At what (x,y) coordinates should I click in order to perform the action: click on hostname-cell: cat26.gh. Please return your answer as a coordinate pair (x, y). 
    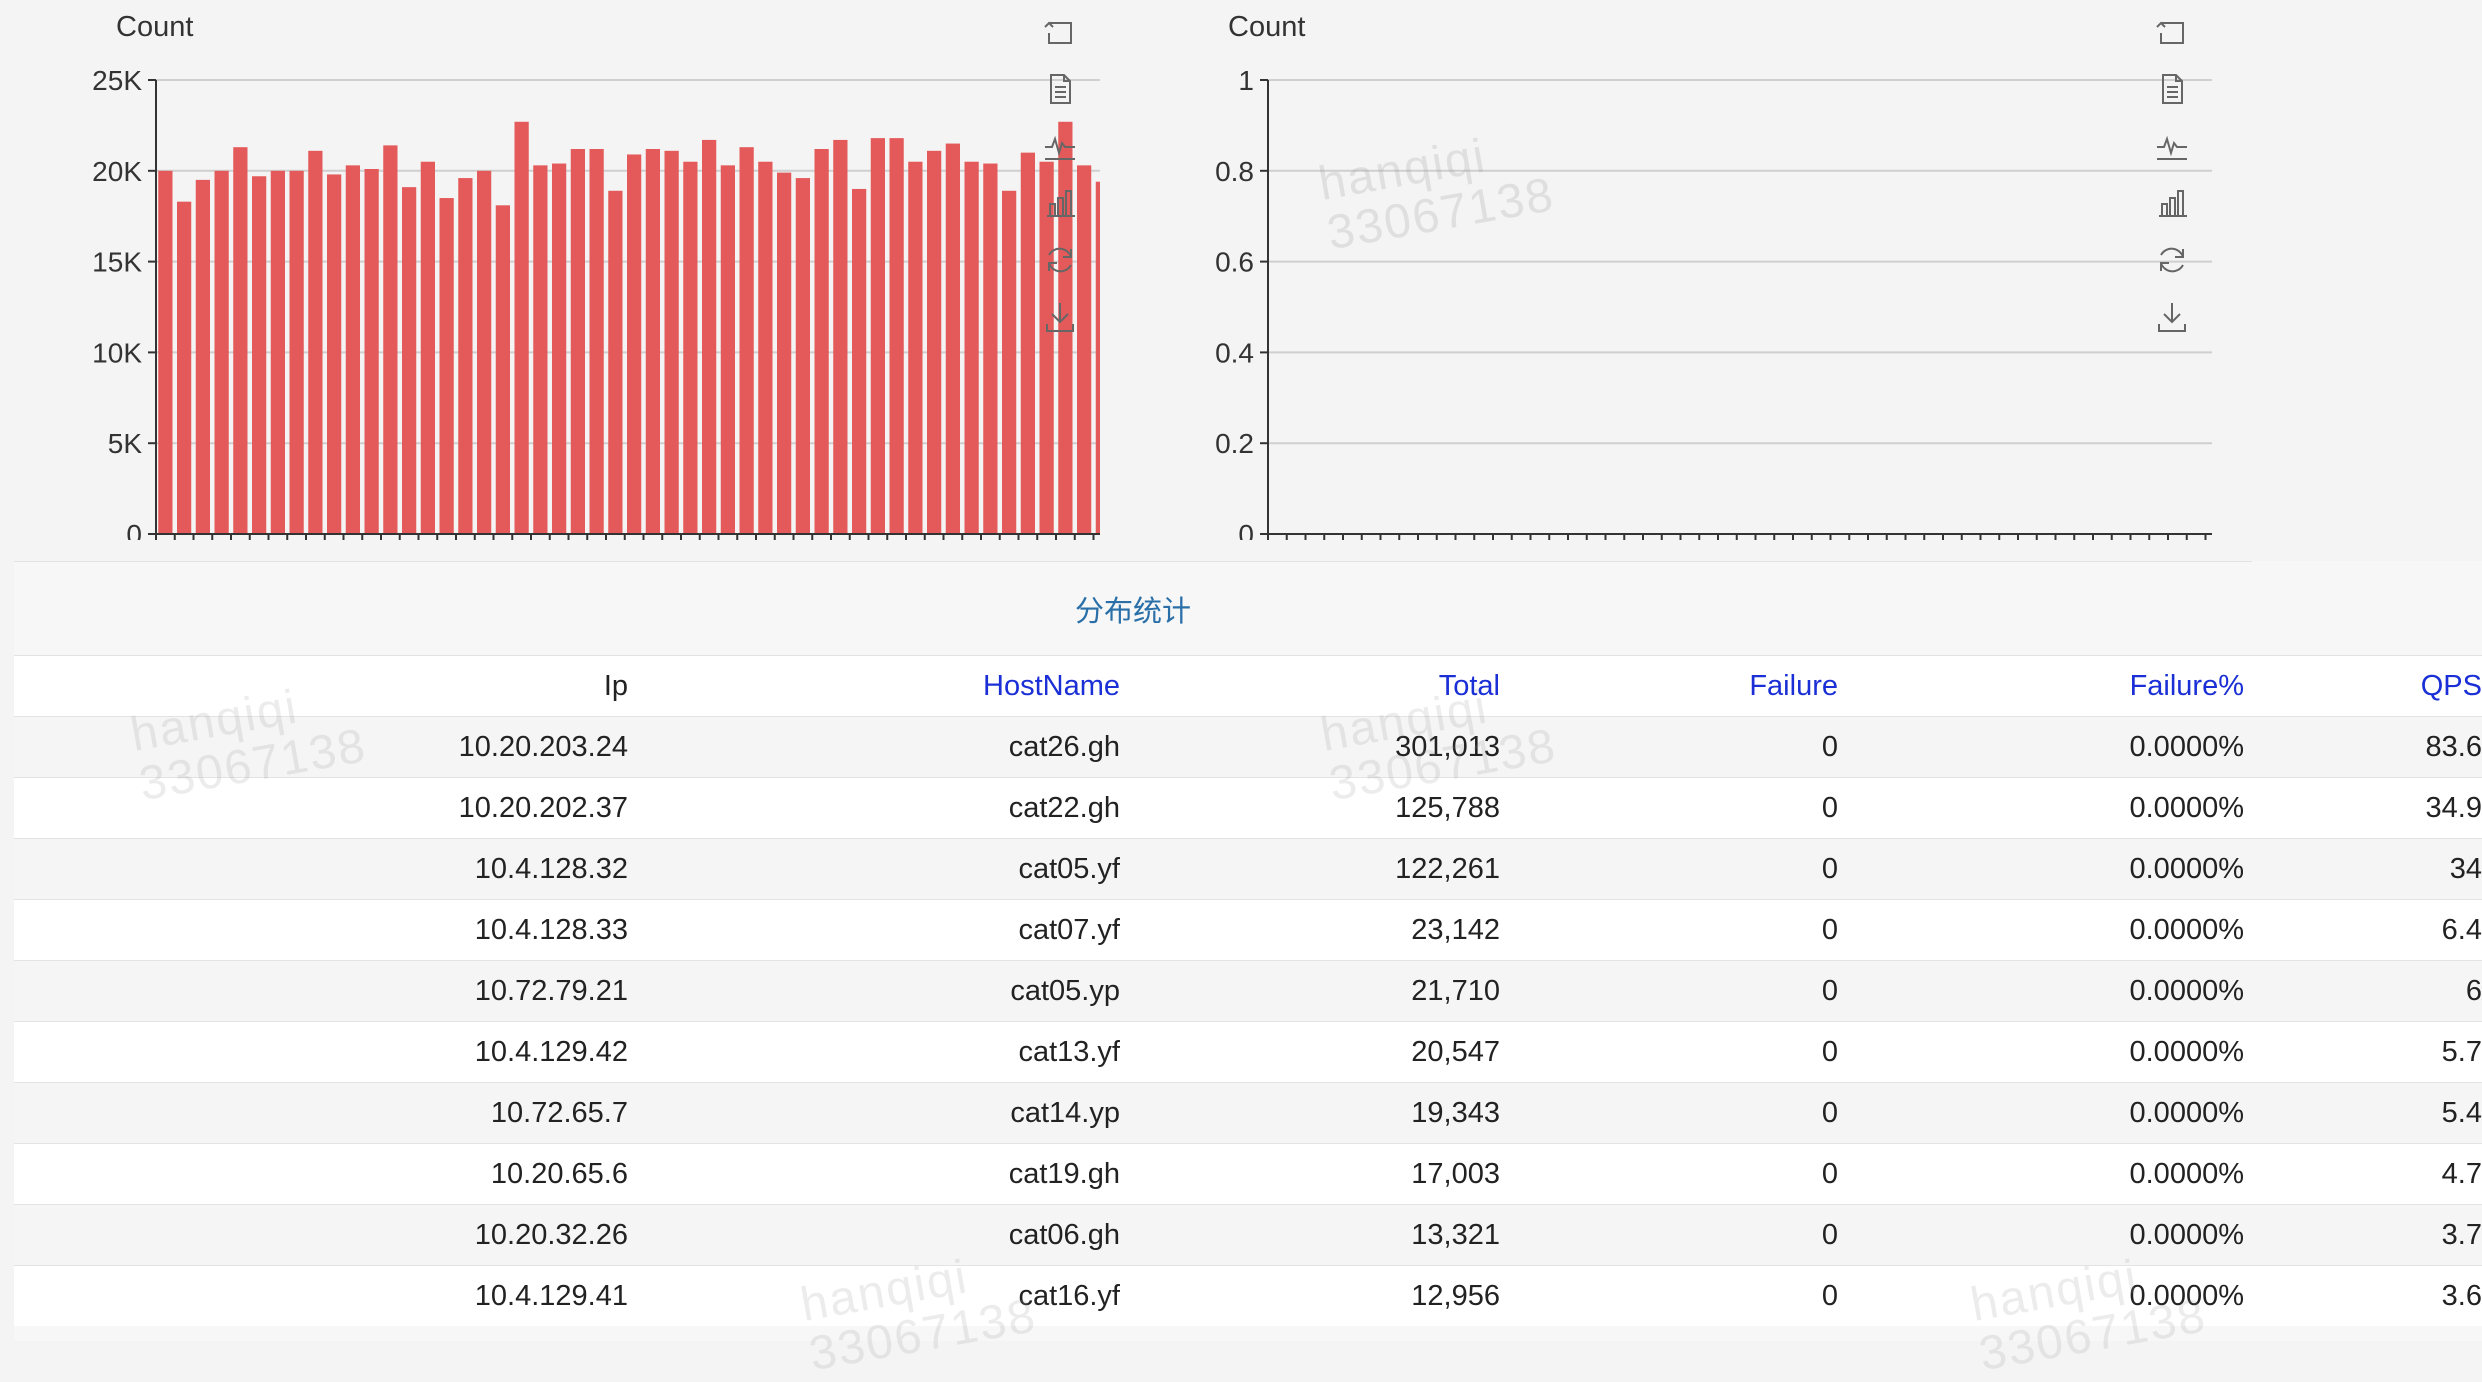
    Looking at the image, I should click on (874, 747).